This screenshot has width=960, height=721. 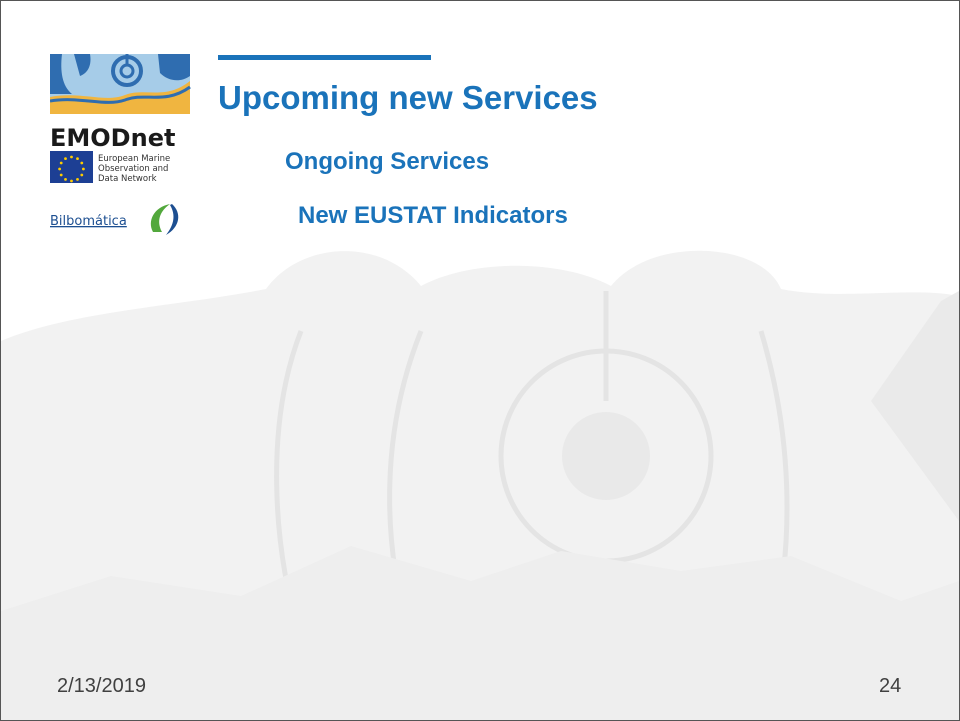 What do you see at coordinates (433, 215) in the screenshot?
I see `bullet-new-eustat-indicators: New EUSTAT Indicators` at bounding box center [433, 215].